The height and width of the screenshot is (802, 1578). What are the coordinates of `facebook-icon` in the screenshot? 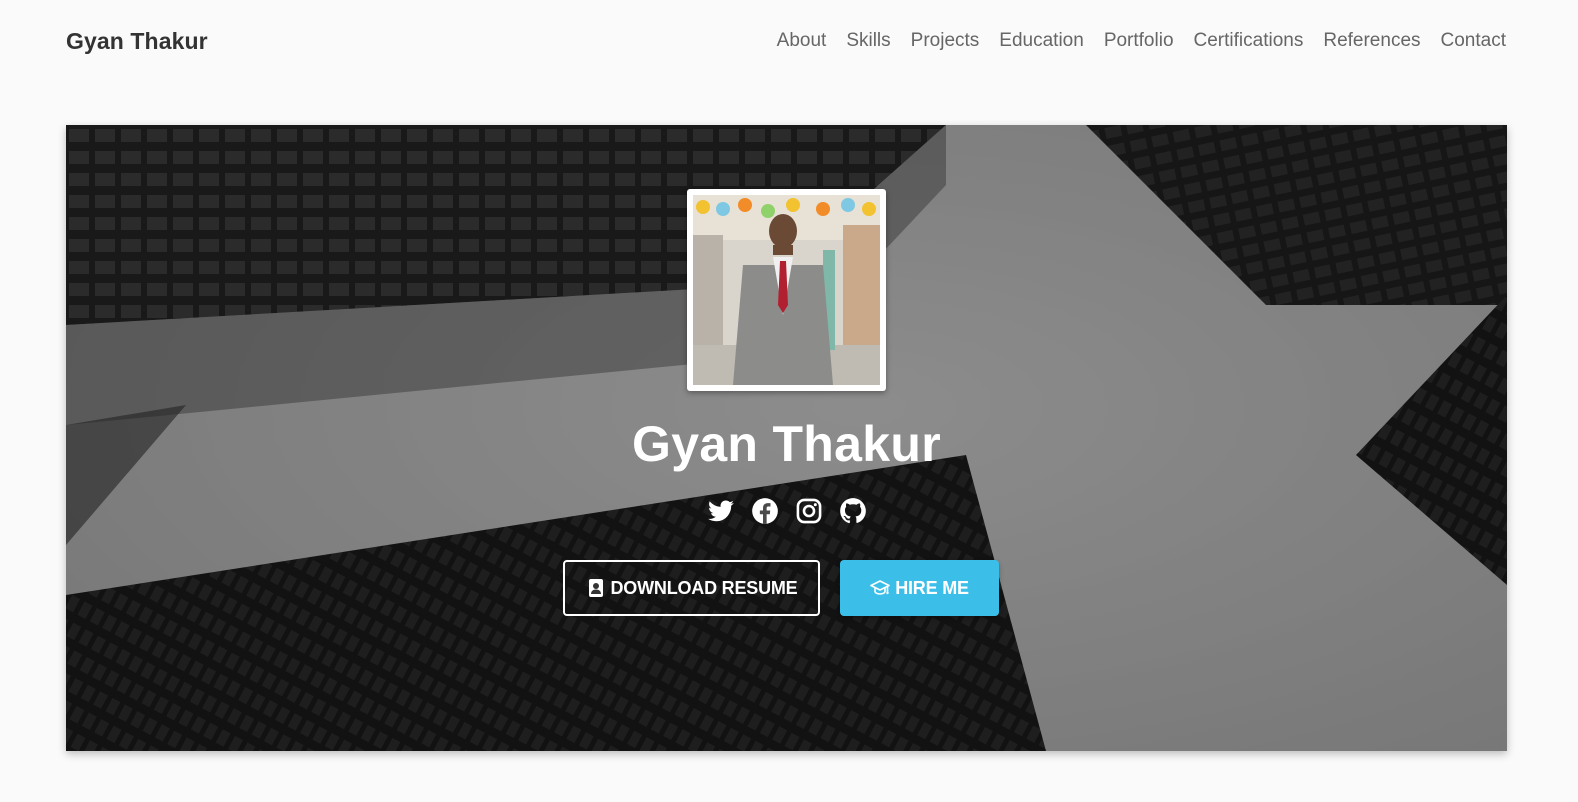 It's located at (764, 511).